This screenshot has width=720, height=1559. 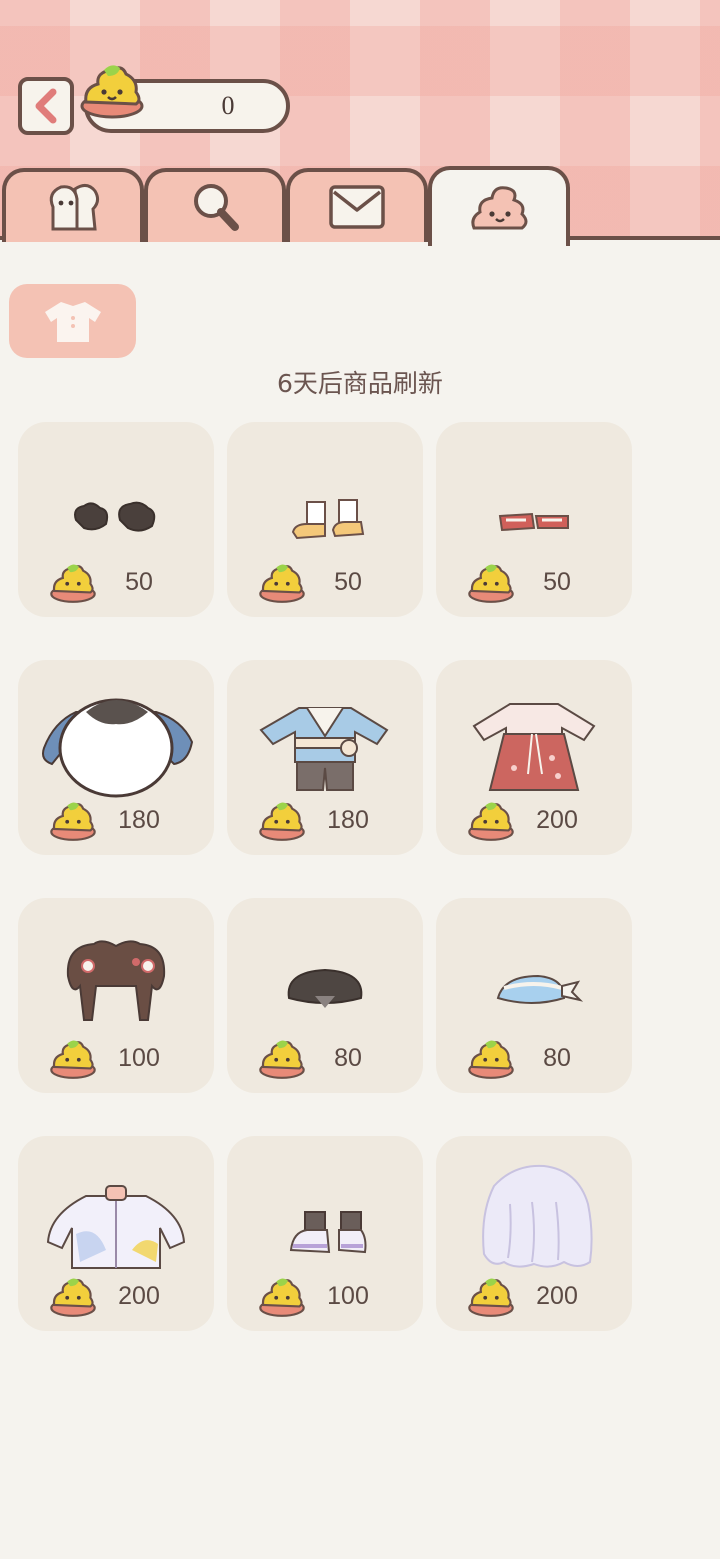 What do you see at coordinates (324, 749) in the screenshot?
I see `blue-hanfu-outfit-icon` at bounding box center [324, 749].